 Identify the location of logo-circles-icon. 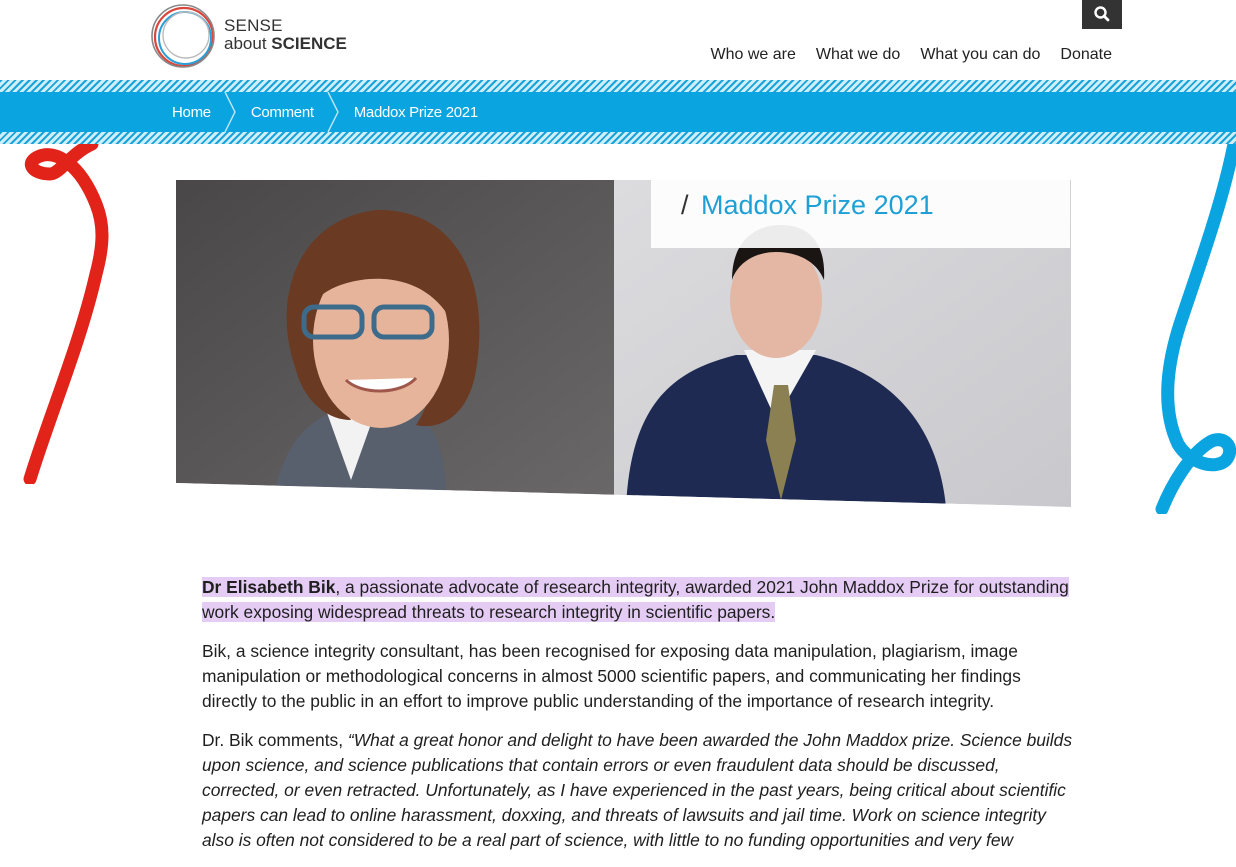
(183, 36).